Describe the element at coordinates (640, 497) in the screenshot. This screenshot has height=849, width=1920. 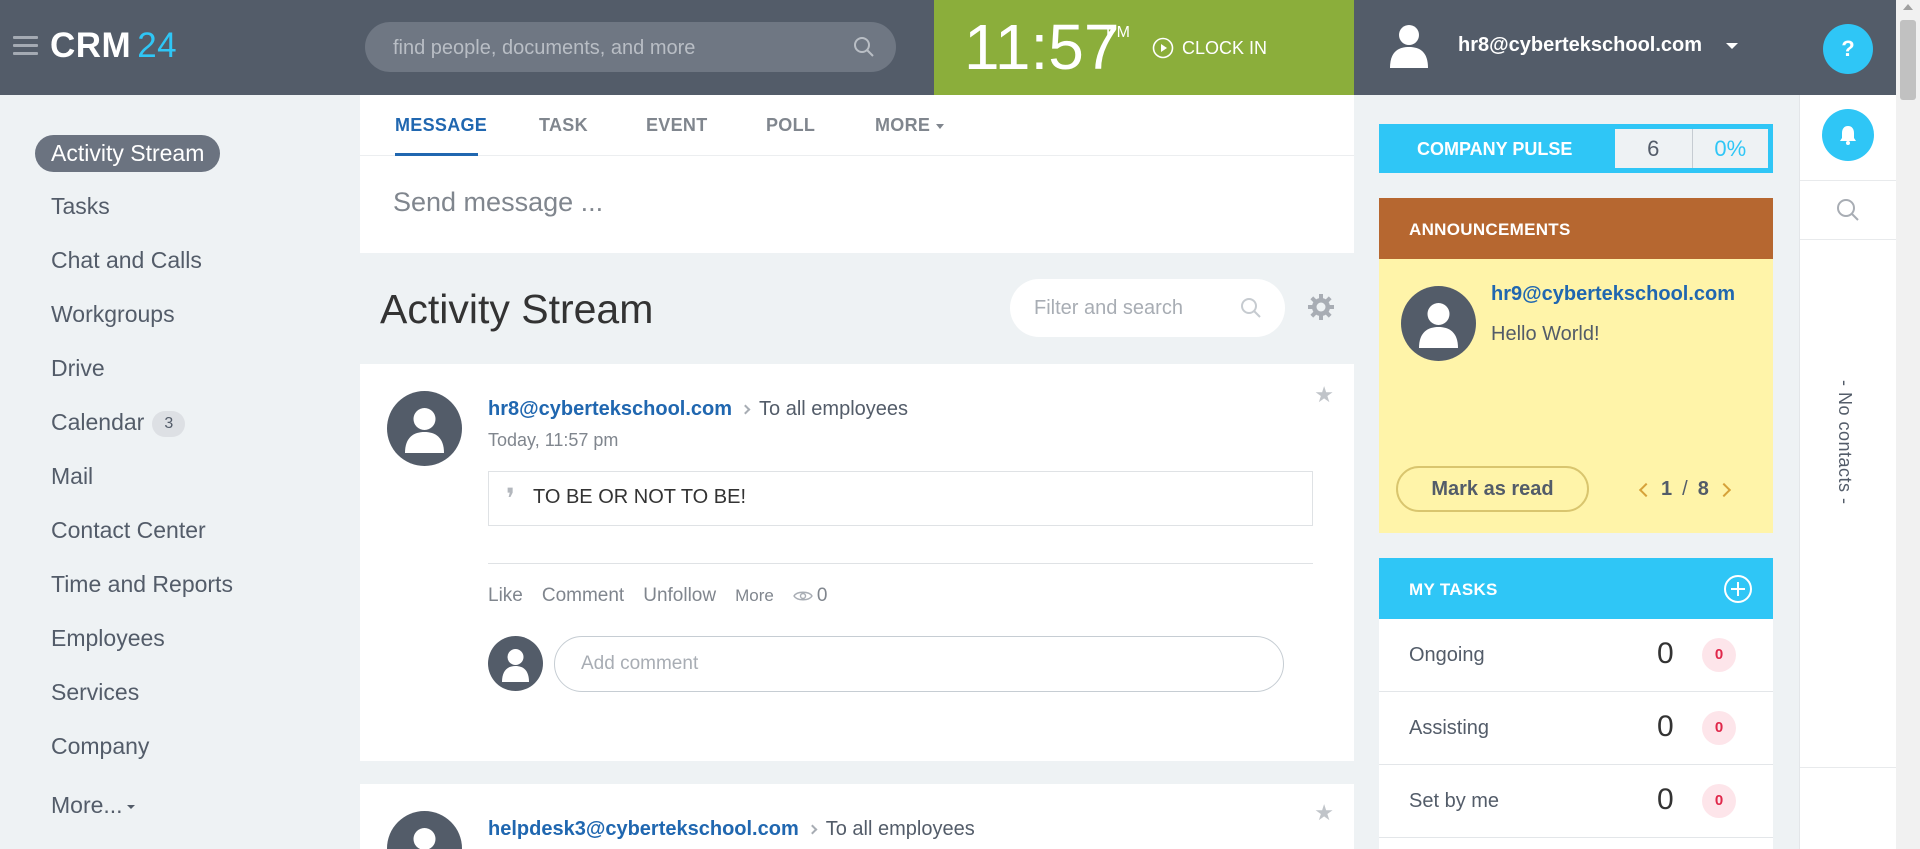
I see `quote-text: TO BE OR NOT TO BE!` at that location.